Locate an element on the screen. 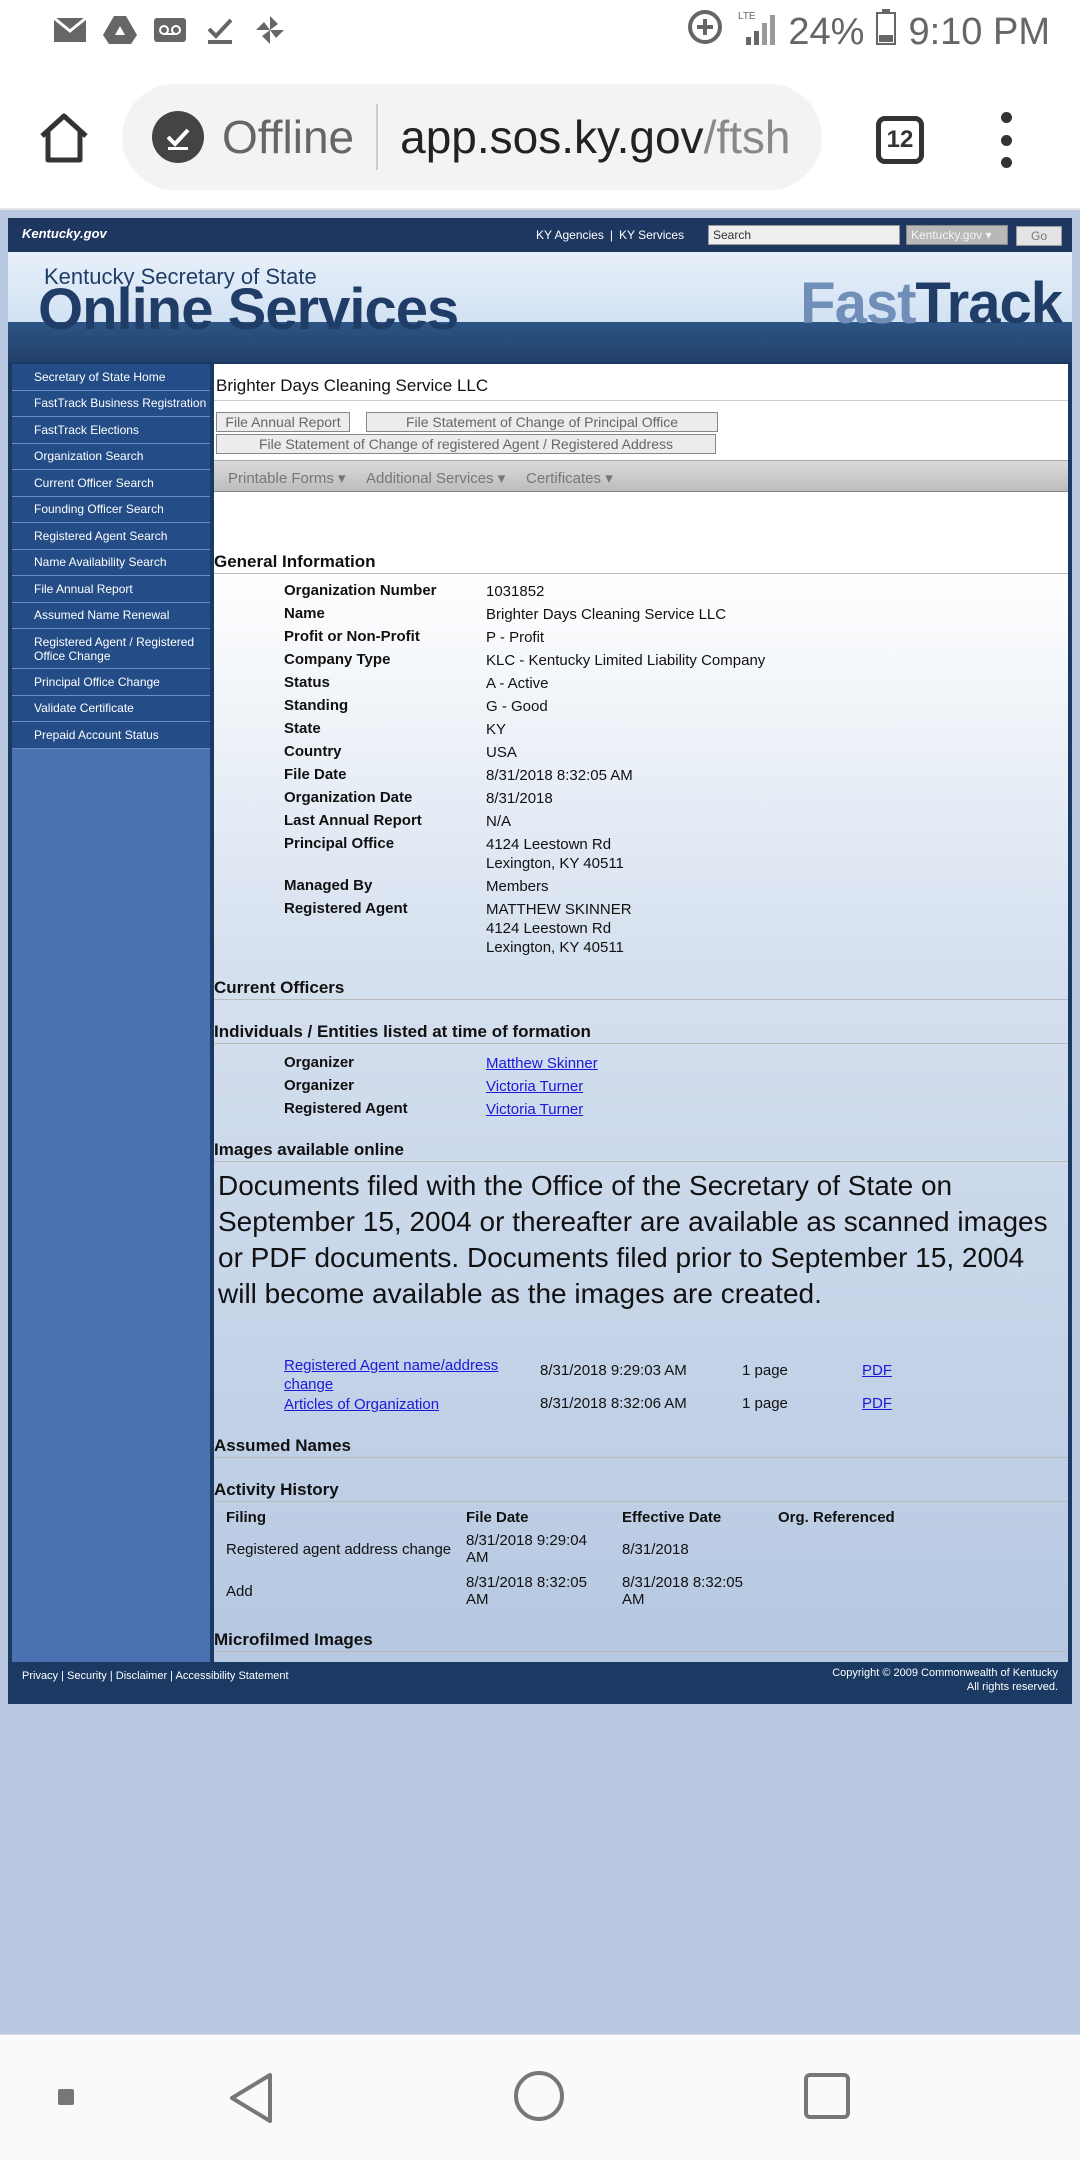 Image resolution: width=1080 pixels, height=2160 pixels. sidebar-item-principal-office-change: Principal Office Change is located at coordinates (111, 682).